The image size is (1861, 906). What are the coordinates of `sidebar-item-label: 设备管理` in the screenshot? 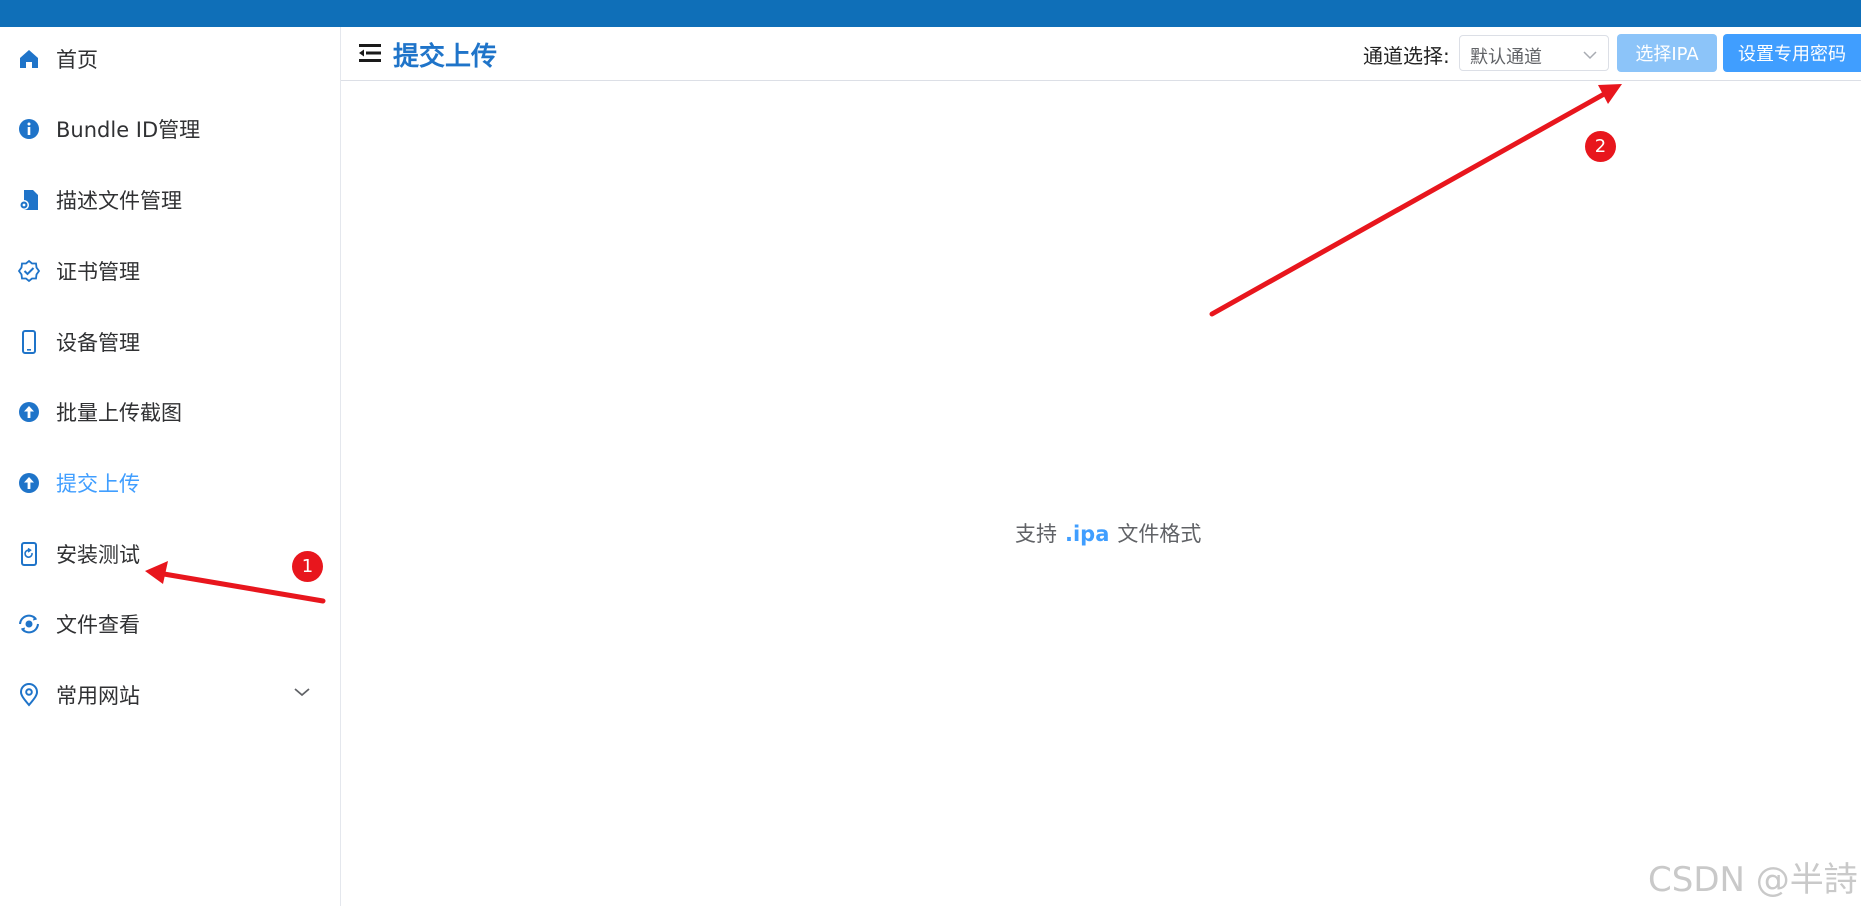 It's located at (98, 343).